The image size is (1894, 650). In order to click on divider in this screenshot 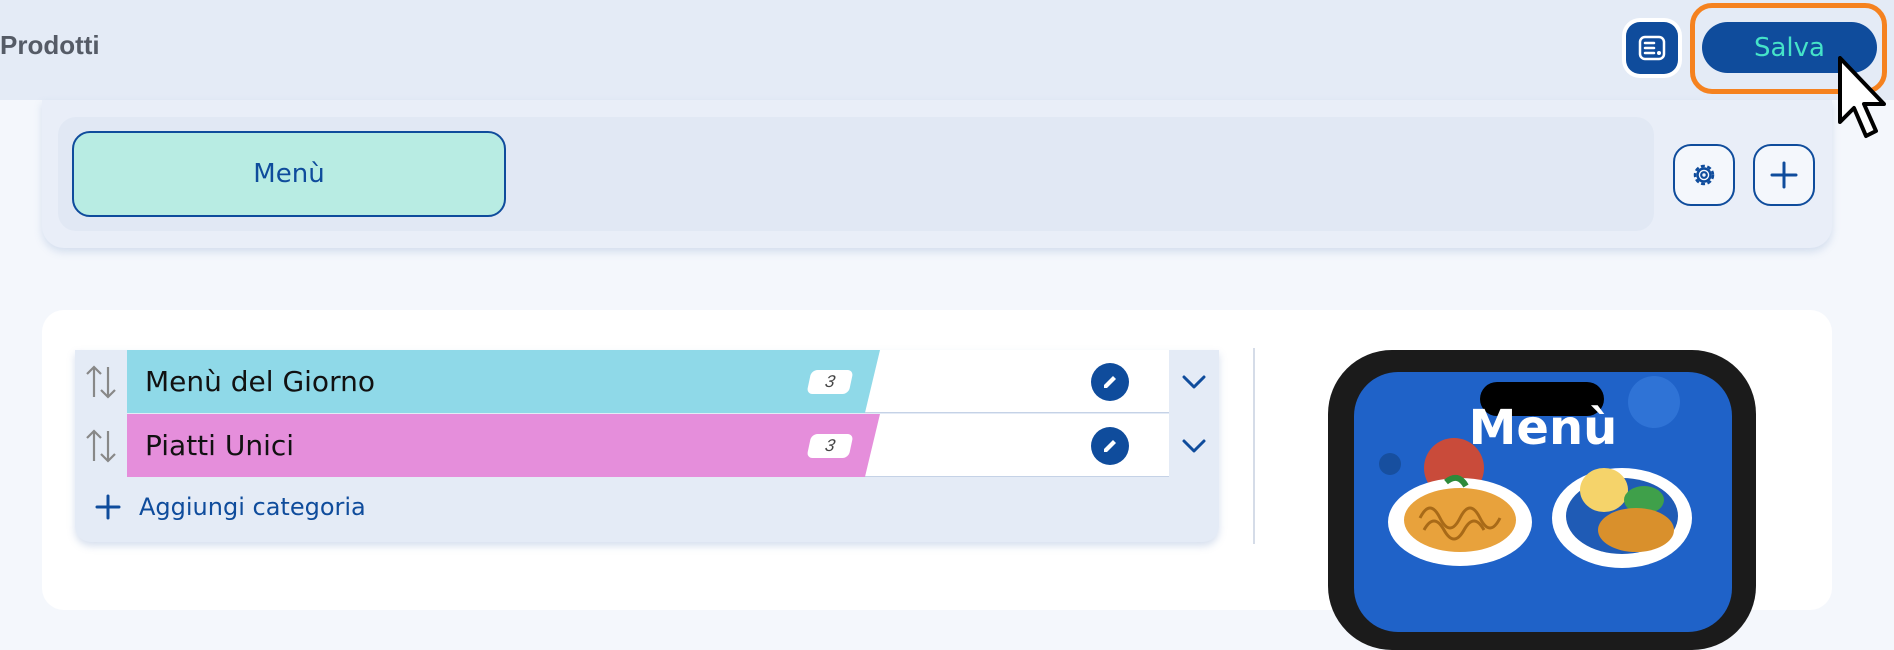, I will do `click(1254, 446)`.